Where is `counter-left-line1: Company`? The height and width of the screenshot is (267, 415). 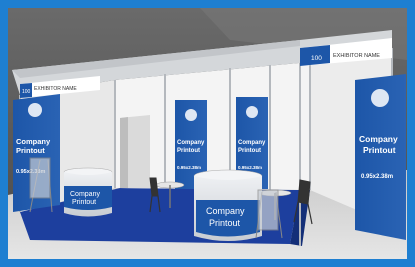
counter-left-line1: Company is located at coordinates (85, 194).